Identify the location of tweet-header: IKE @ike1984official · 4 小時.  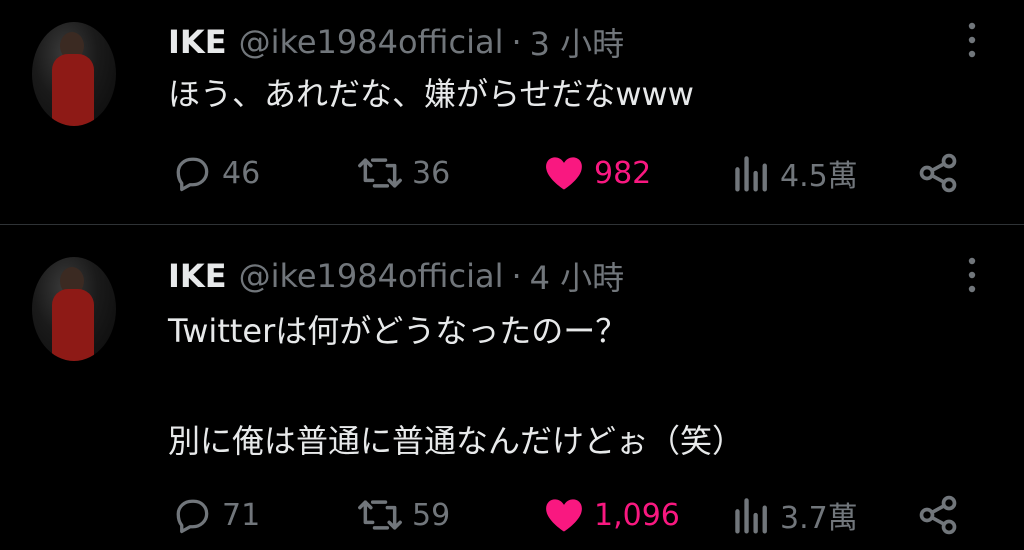
(396, 276).